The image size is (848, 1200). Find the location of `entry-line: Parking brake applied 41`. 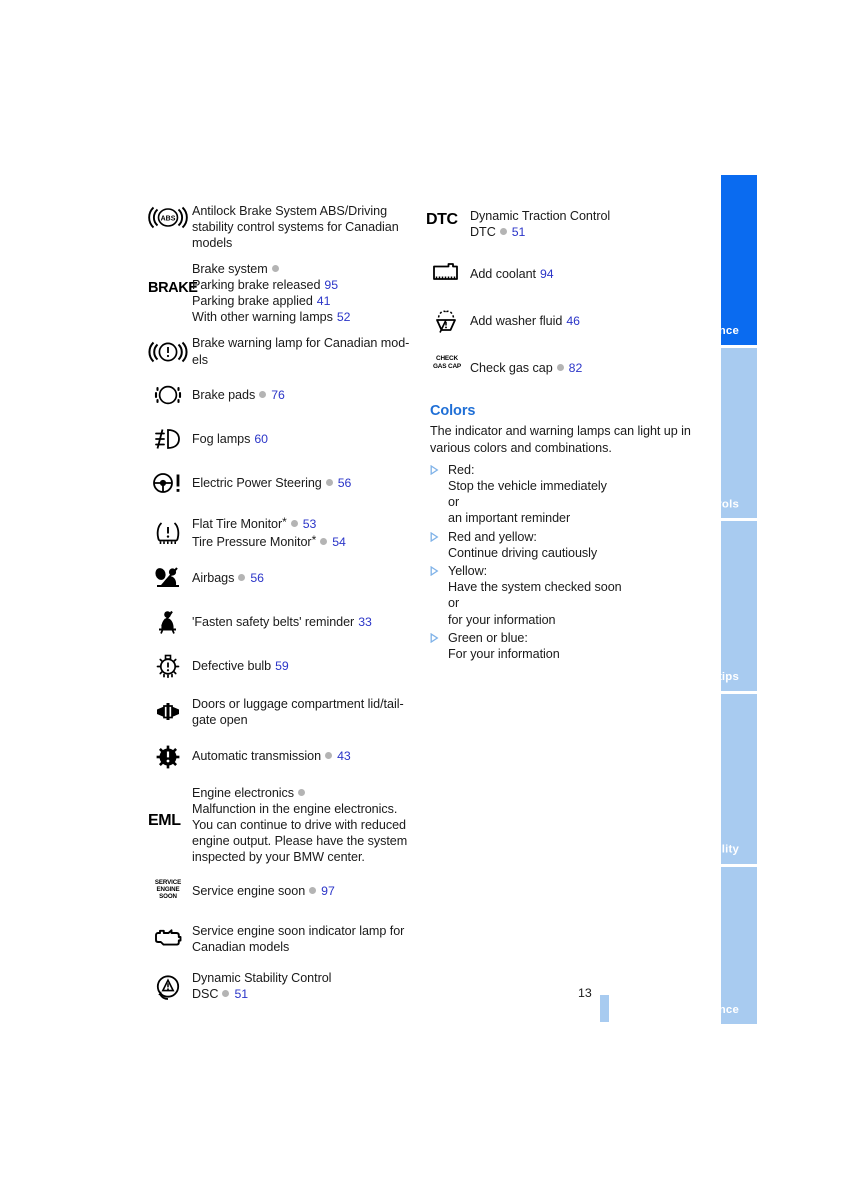

entry-line: Parking brake applied 41 is located at coordinates (261, 301).